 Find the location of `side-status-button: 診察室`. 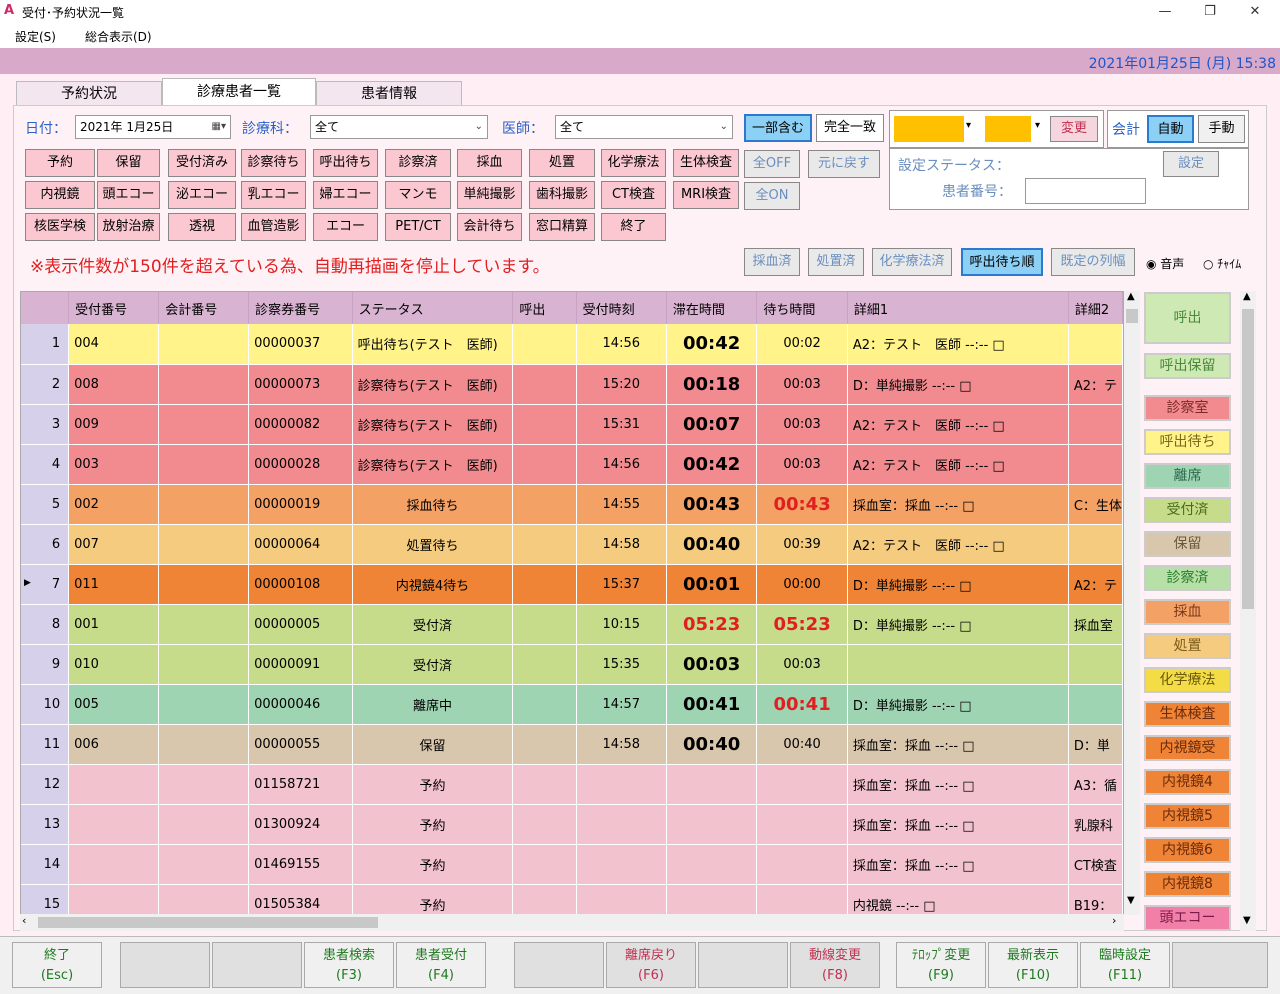

side-status-button: 診察室 is located at coordinates (1187, 408).